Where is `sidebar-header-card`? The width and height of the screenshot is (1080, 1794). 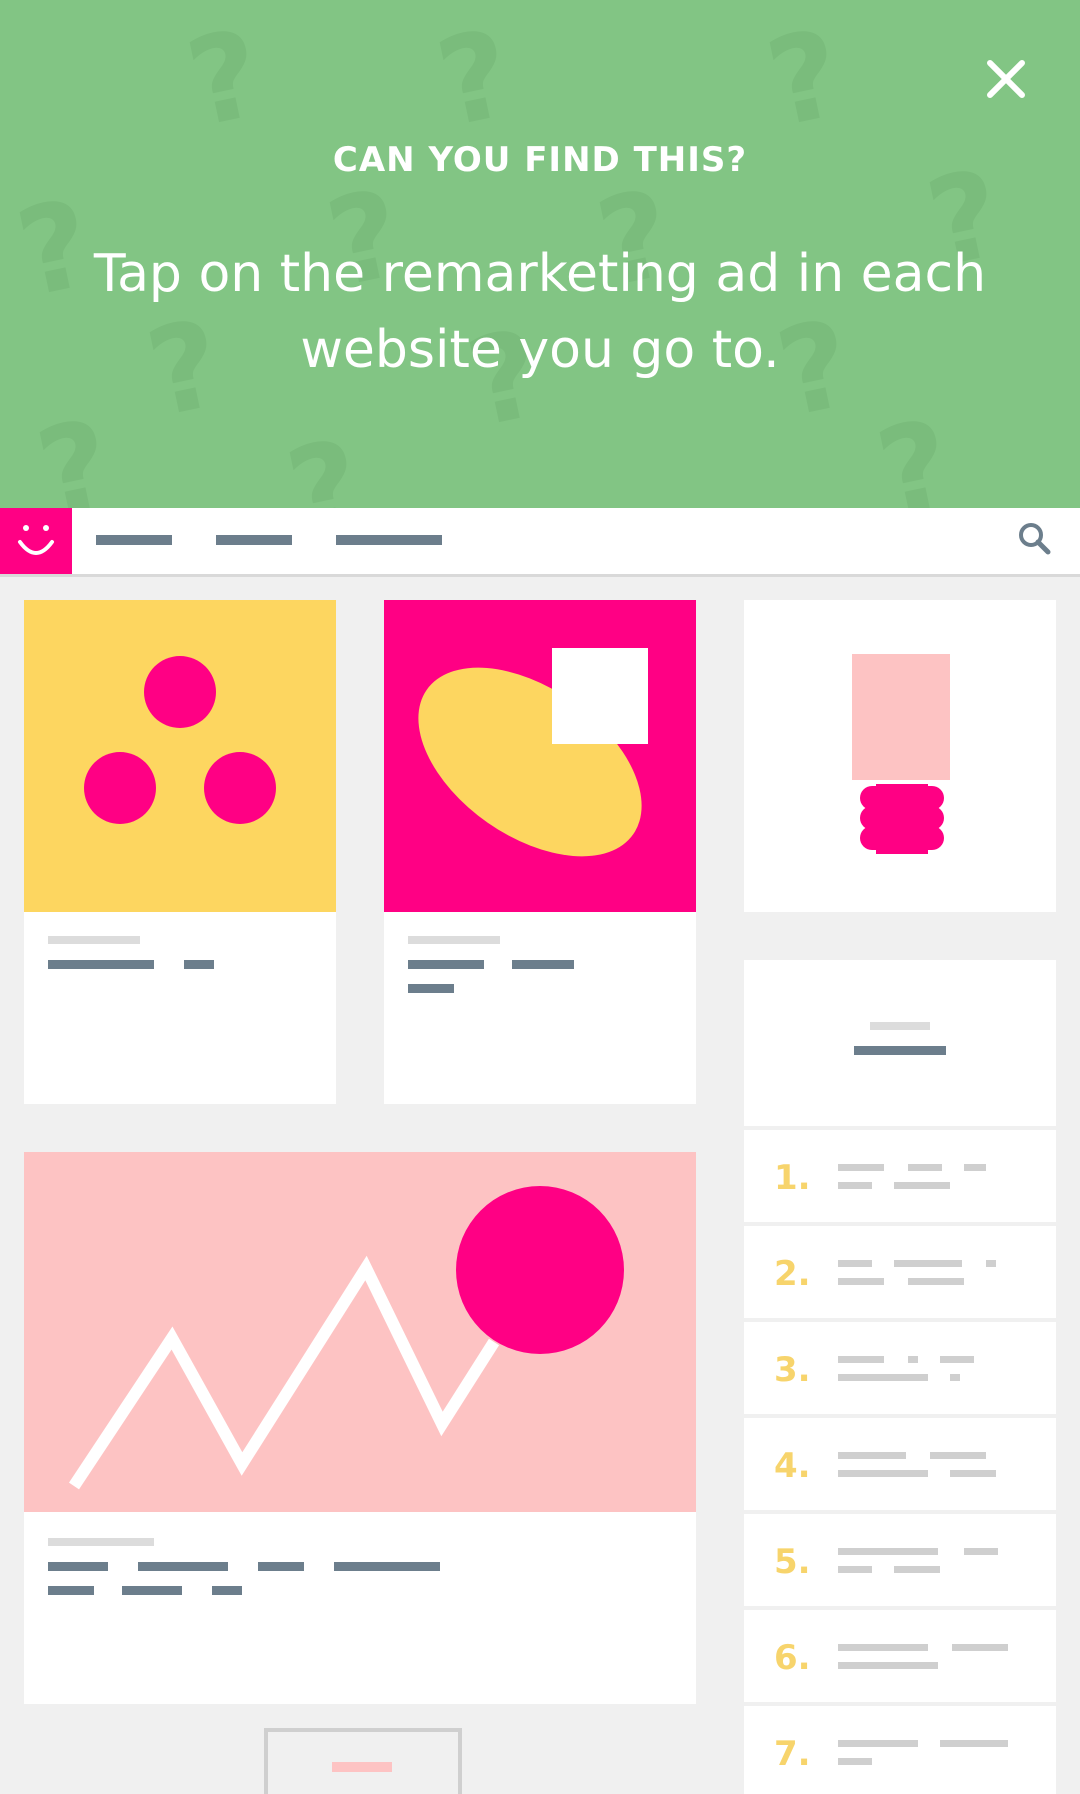 sidebar-header-card is located at coordinates (900, 1043).